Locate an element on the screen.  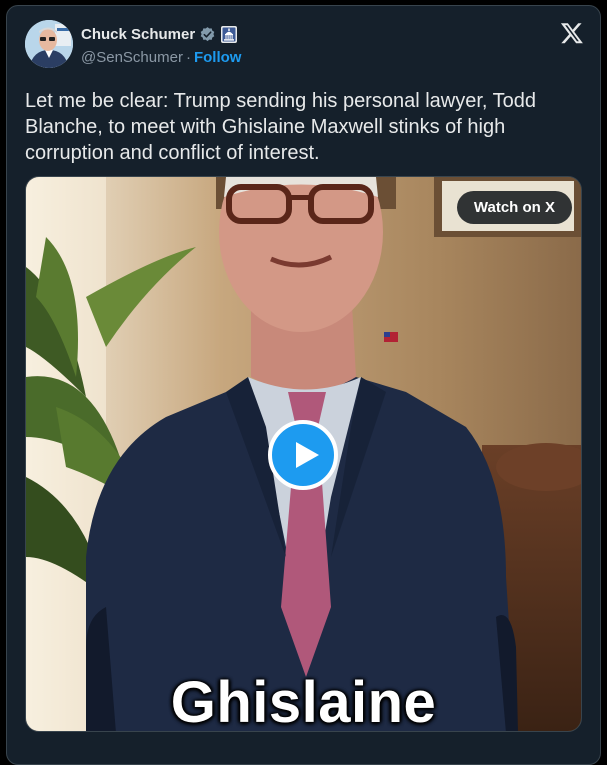
author-name-row: Chuck Schumer is located at coordinates (159, 34).